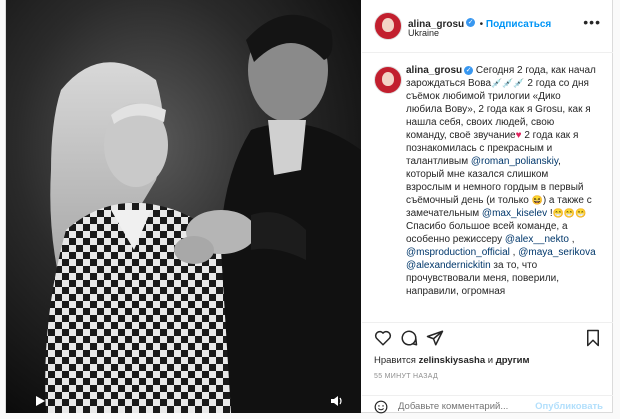 The width and height of the screenshot is (620, 419). What do you see at coordinates (556, 252) in the screenshot?
I see `mention-link: @maya_serikova` at bounding box center [556, 252].